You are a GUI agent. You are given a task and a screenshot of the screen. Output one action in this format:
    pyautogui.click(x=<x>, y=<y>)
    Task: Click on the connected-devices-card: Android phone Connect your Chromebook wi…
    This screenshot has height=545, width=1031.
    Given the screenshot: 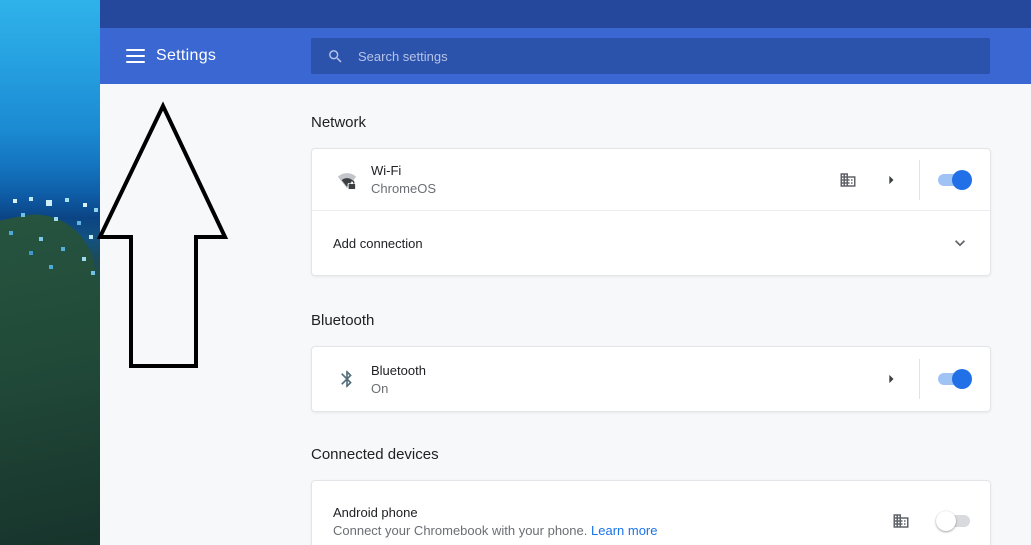 What is the action you would take?
    pyautogui.click(x=651, y=512)
    